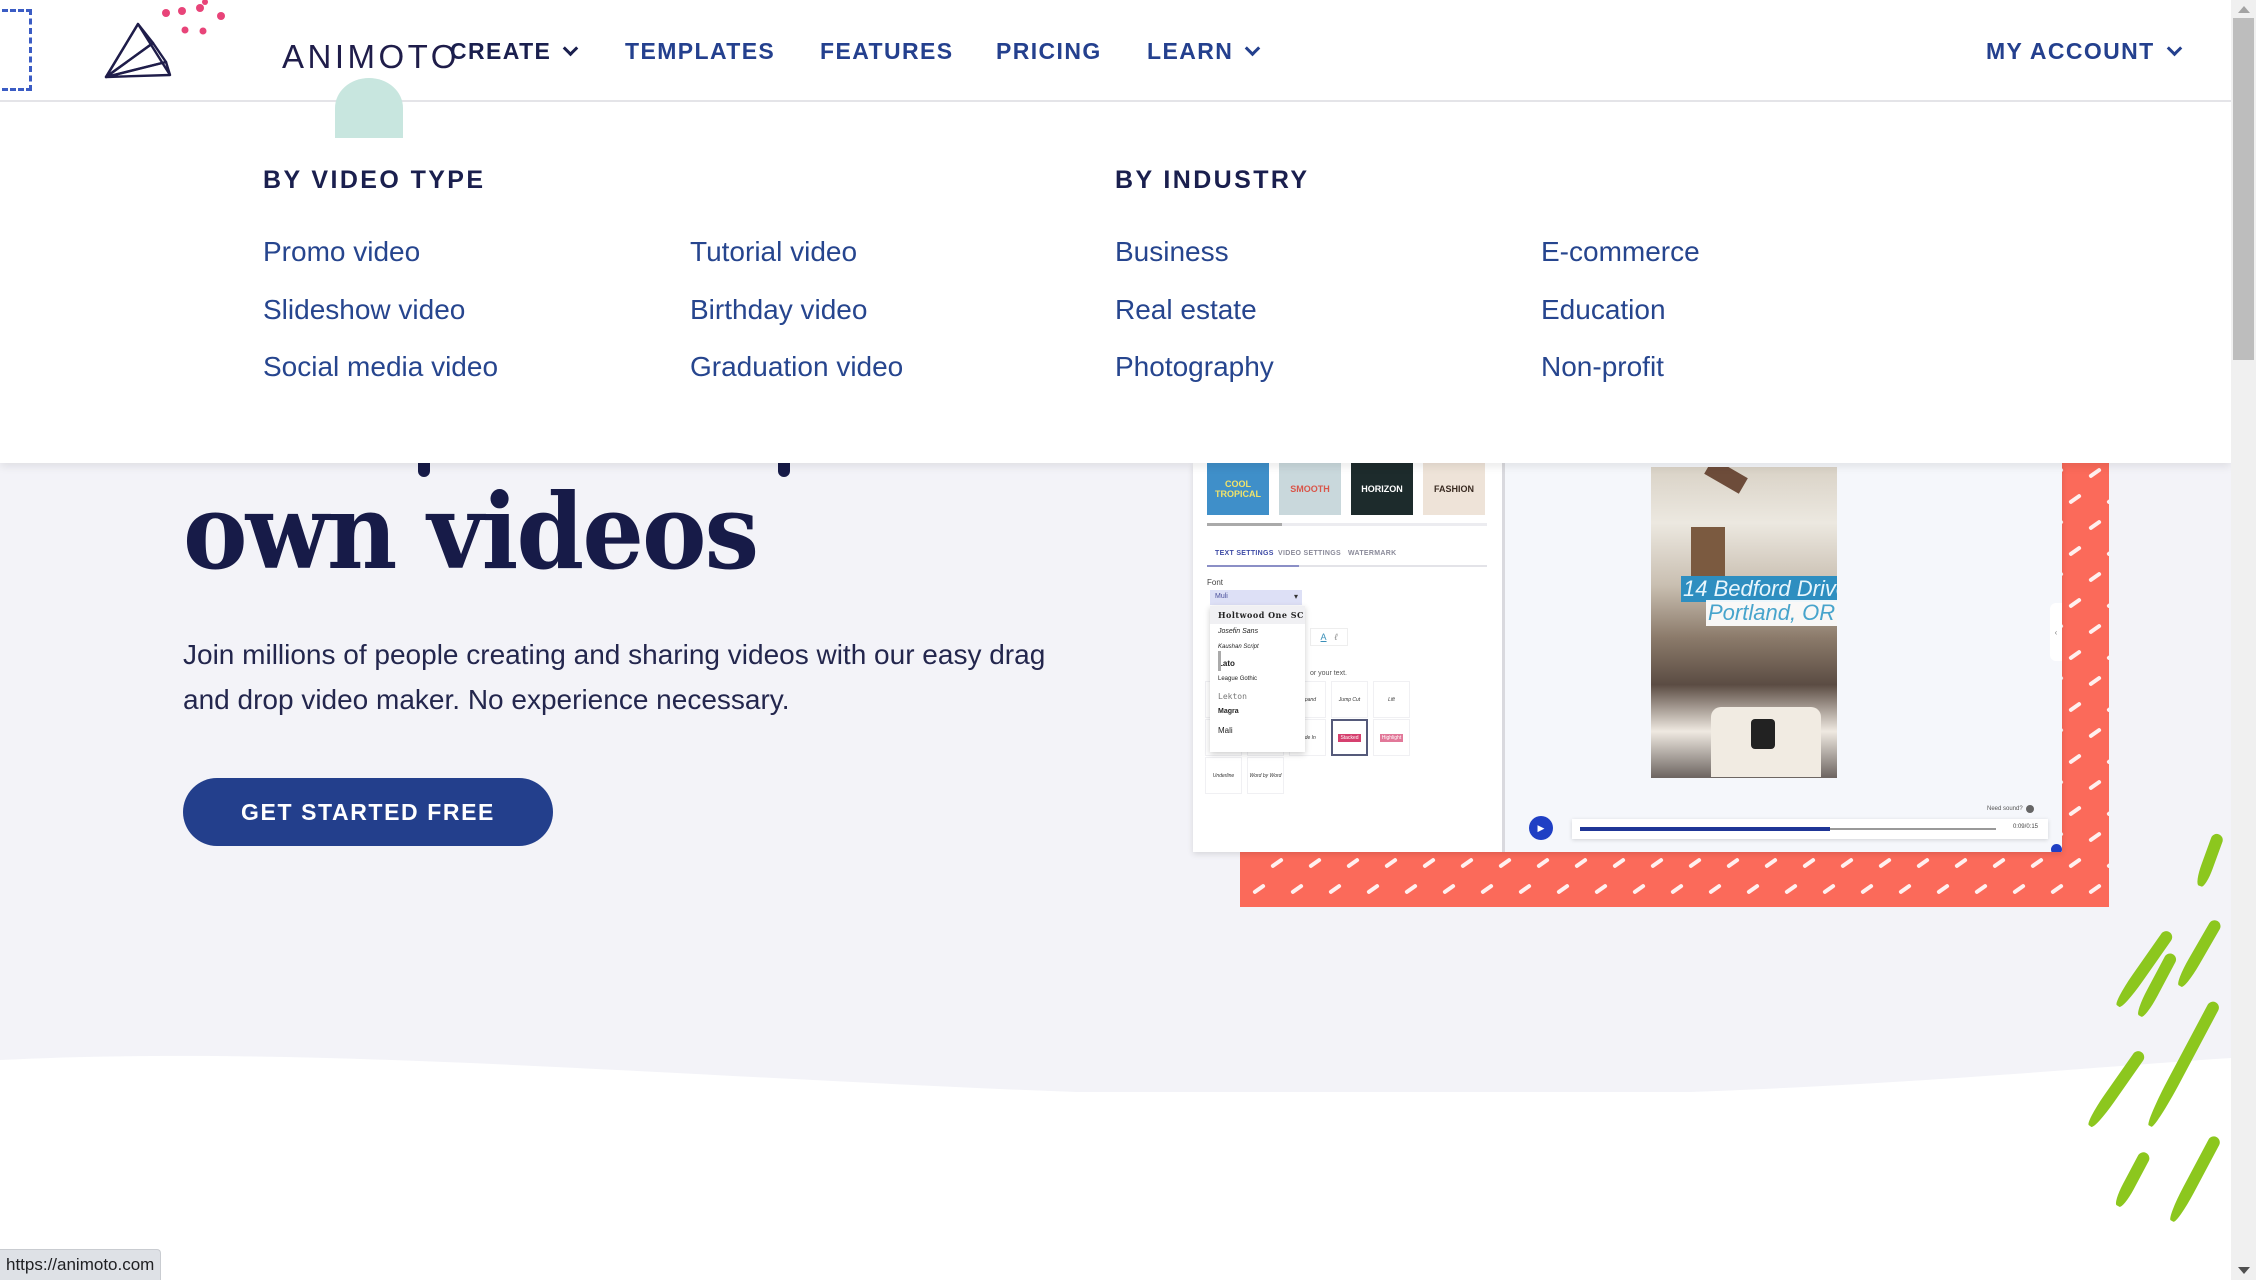 This screenshot has width=2256, height=1280. Describe the element at coordinates (1620, 252) in the screenshot. I see `menu-link-e-commerce: E-commerce` at that location.